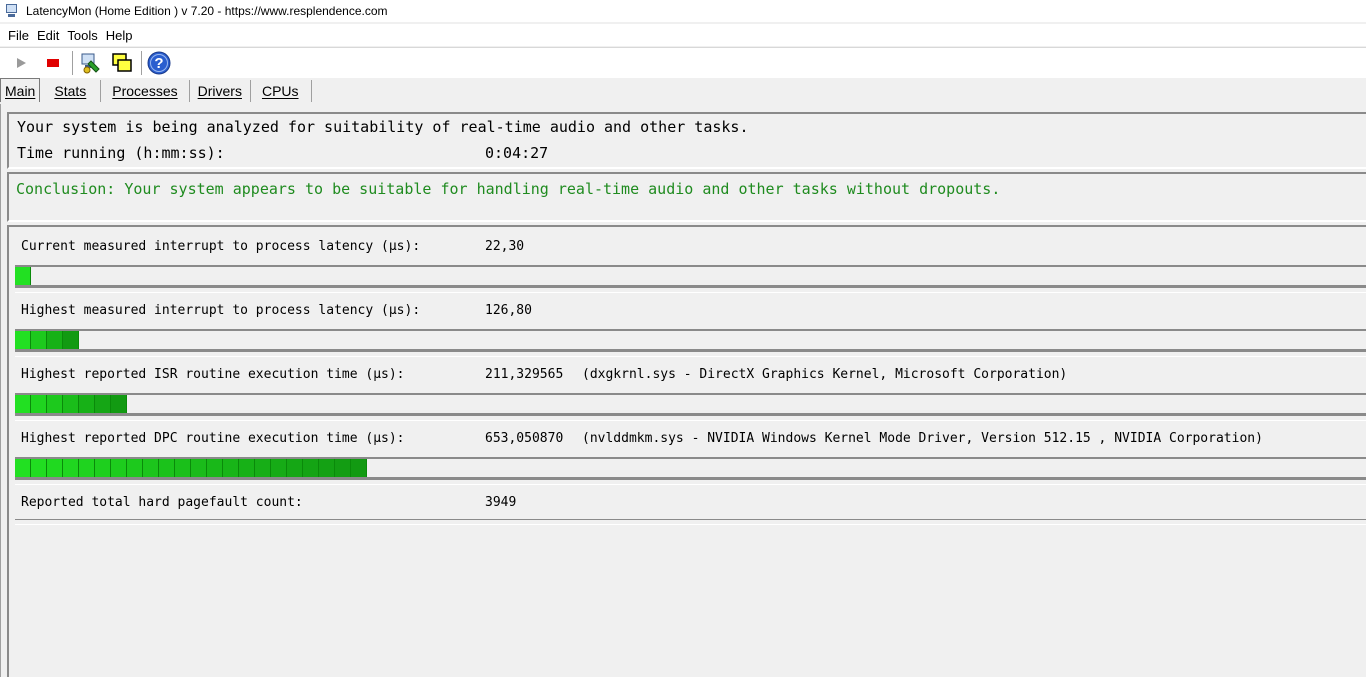 The height and width of the screenshot is (677, 1366). I want to click on metric-value-isr-time: 211,329565, so click(524, 374).